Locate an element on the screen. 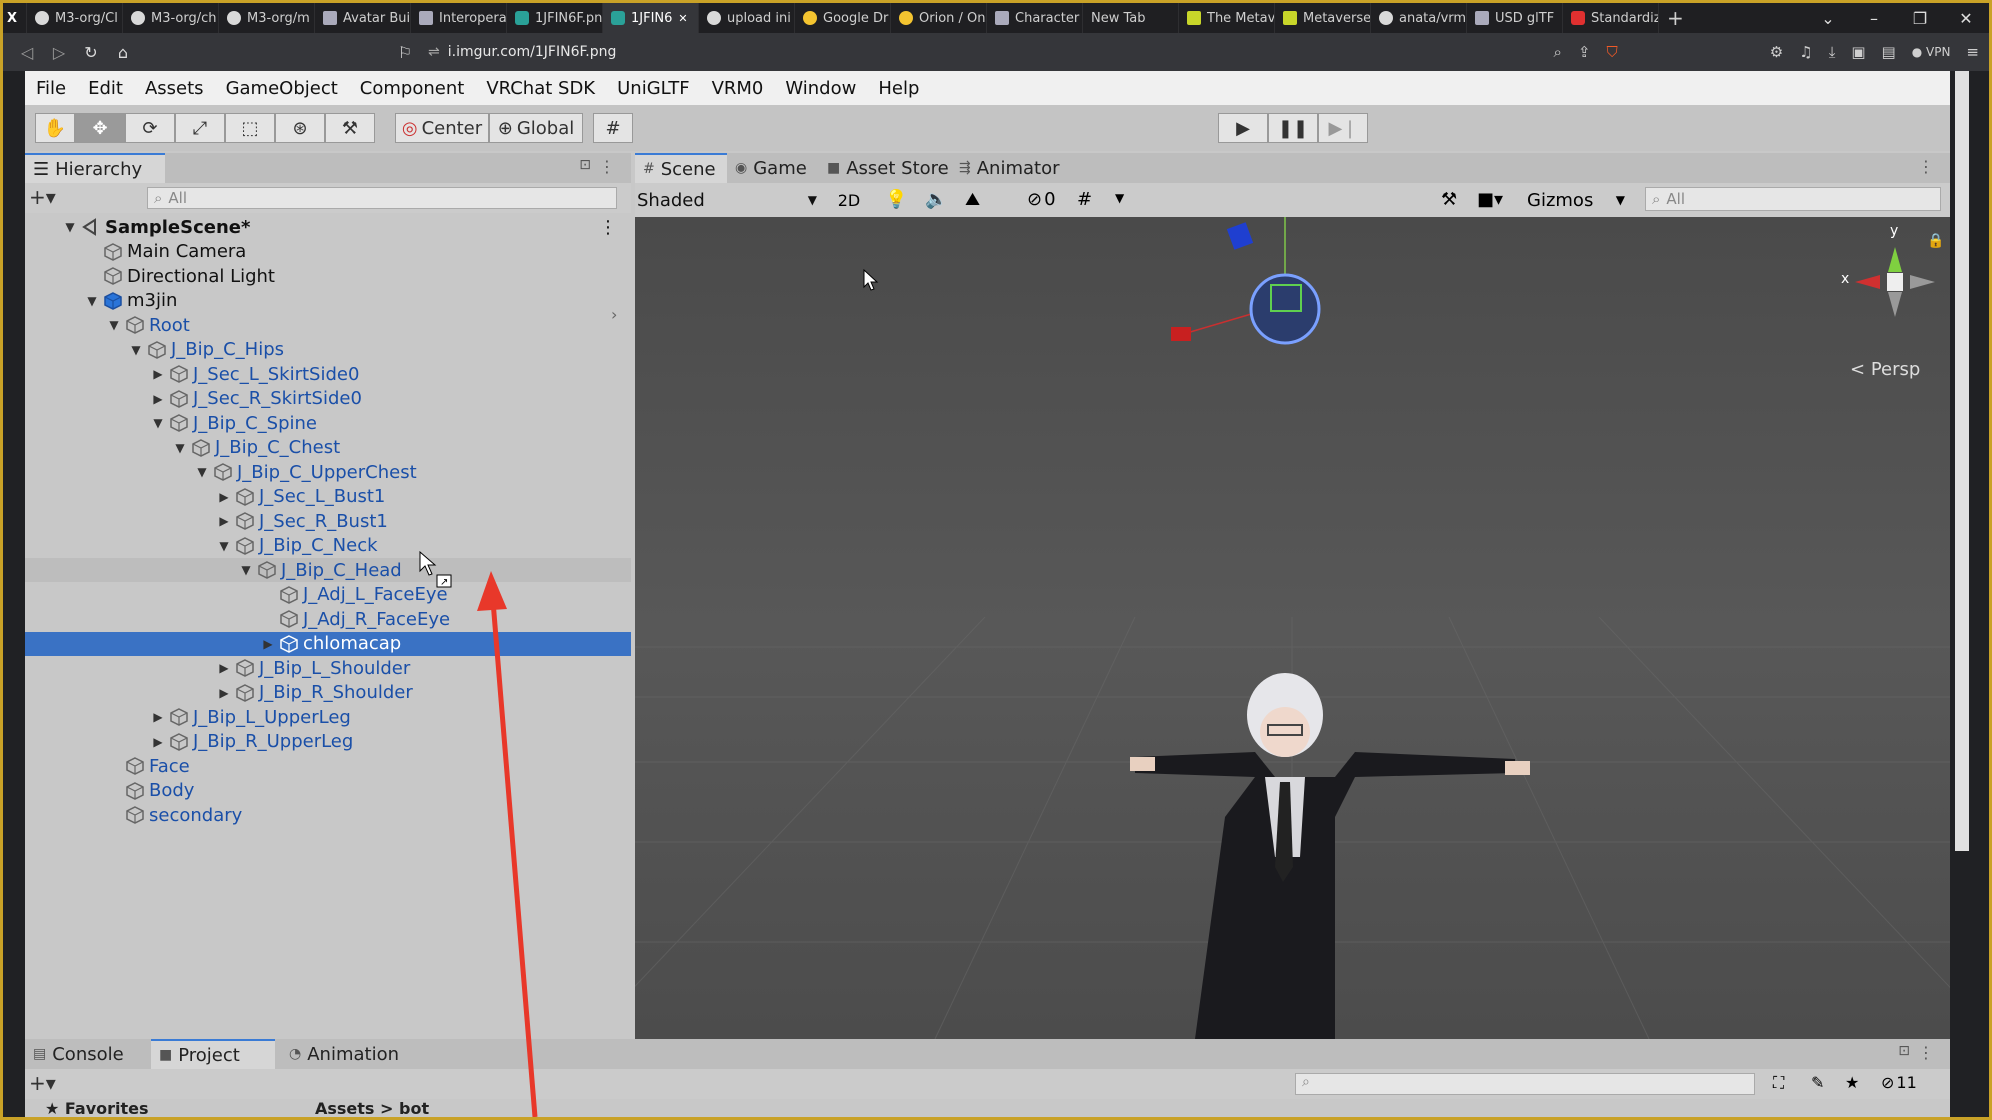 This screenshot has height=1120, width=1992. menu-item: VRChat SDK is located at coordinates (540, 88).